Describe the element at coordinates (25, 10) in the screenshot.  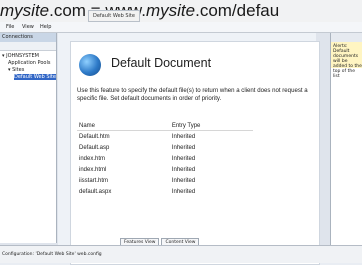
I see `watermark-part1: mysite` at that location.